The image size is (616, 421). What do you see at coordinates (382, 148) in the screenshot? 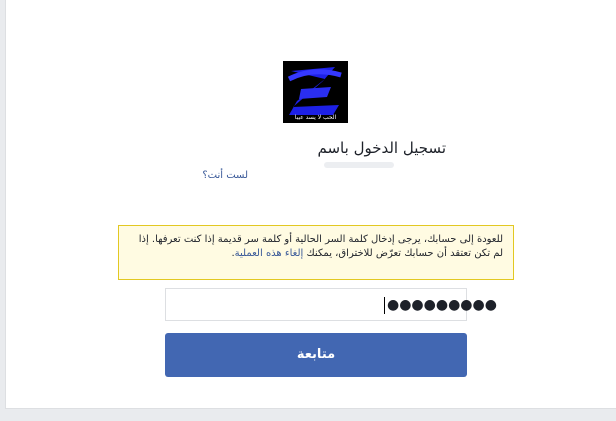
I see `page-title: تسجيل الدخول باسم` at bounding box center [382, 148].